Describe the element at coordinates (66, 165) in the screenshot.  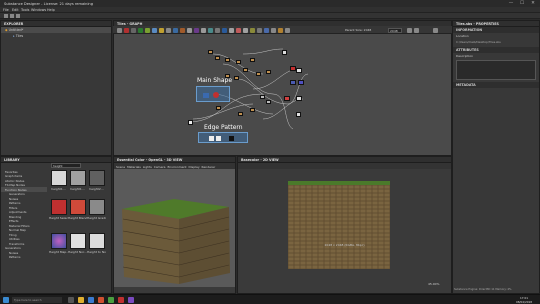
I see `library-search-input: height` at that location.